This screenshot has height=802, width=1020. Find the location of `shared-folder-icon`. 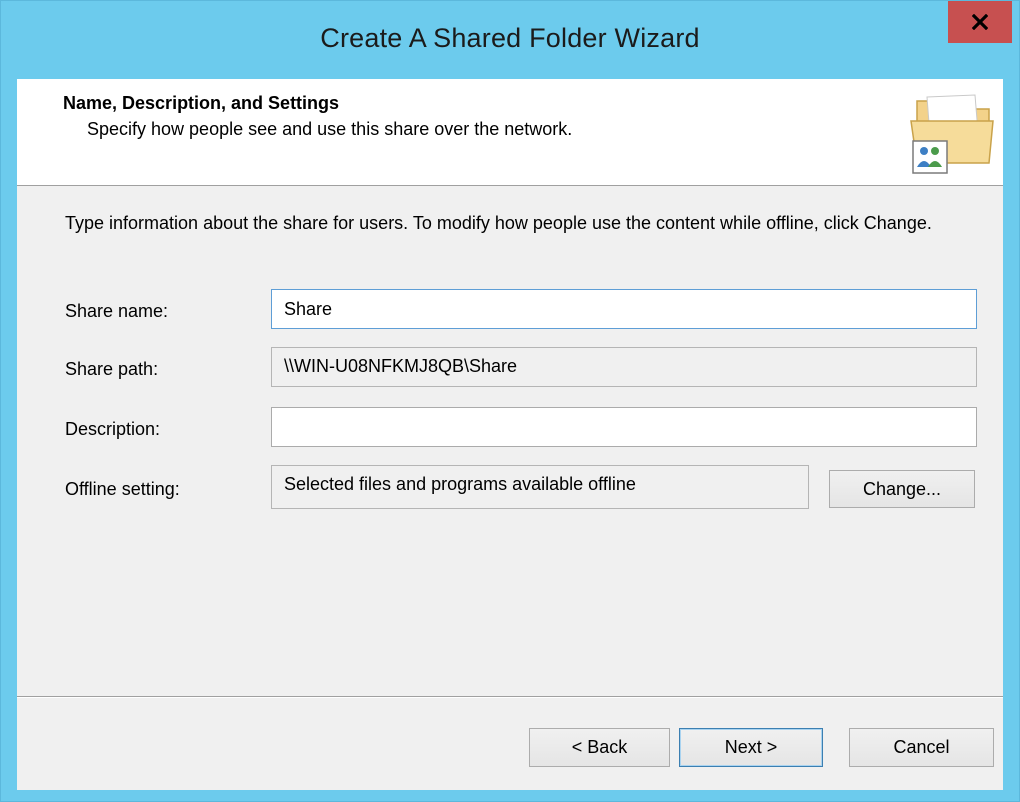

shared-folder-icon is located at coordinates (951, 132).